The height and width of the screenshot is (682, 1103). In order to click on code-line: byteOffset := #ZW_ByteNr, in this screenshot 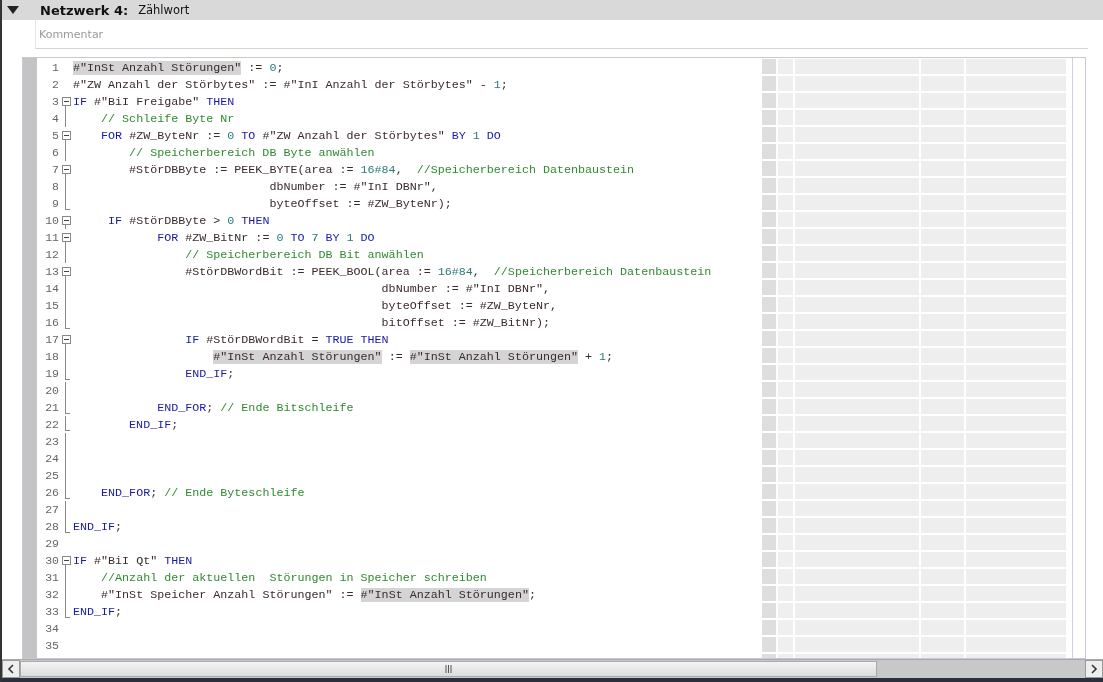, I will do `click(468, 305)`.